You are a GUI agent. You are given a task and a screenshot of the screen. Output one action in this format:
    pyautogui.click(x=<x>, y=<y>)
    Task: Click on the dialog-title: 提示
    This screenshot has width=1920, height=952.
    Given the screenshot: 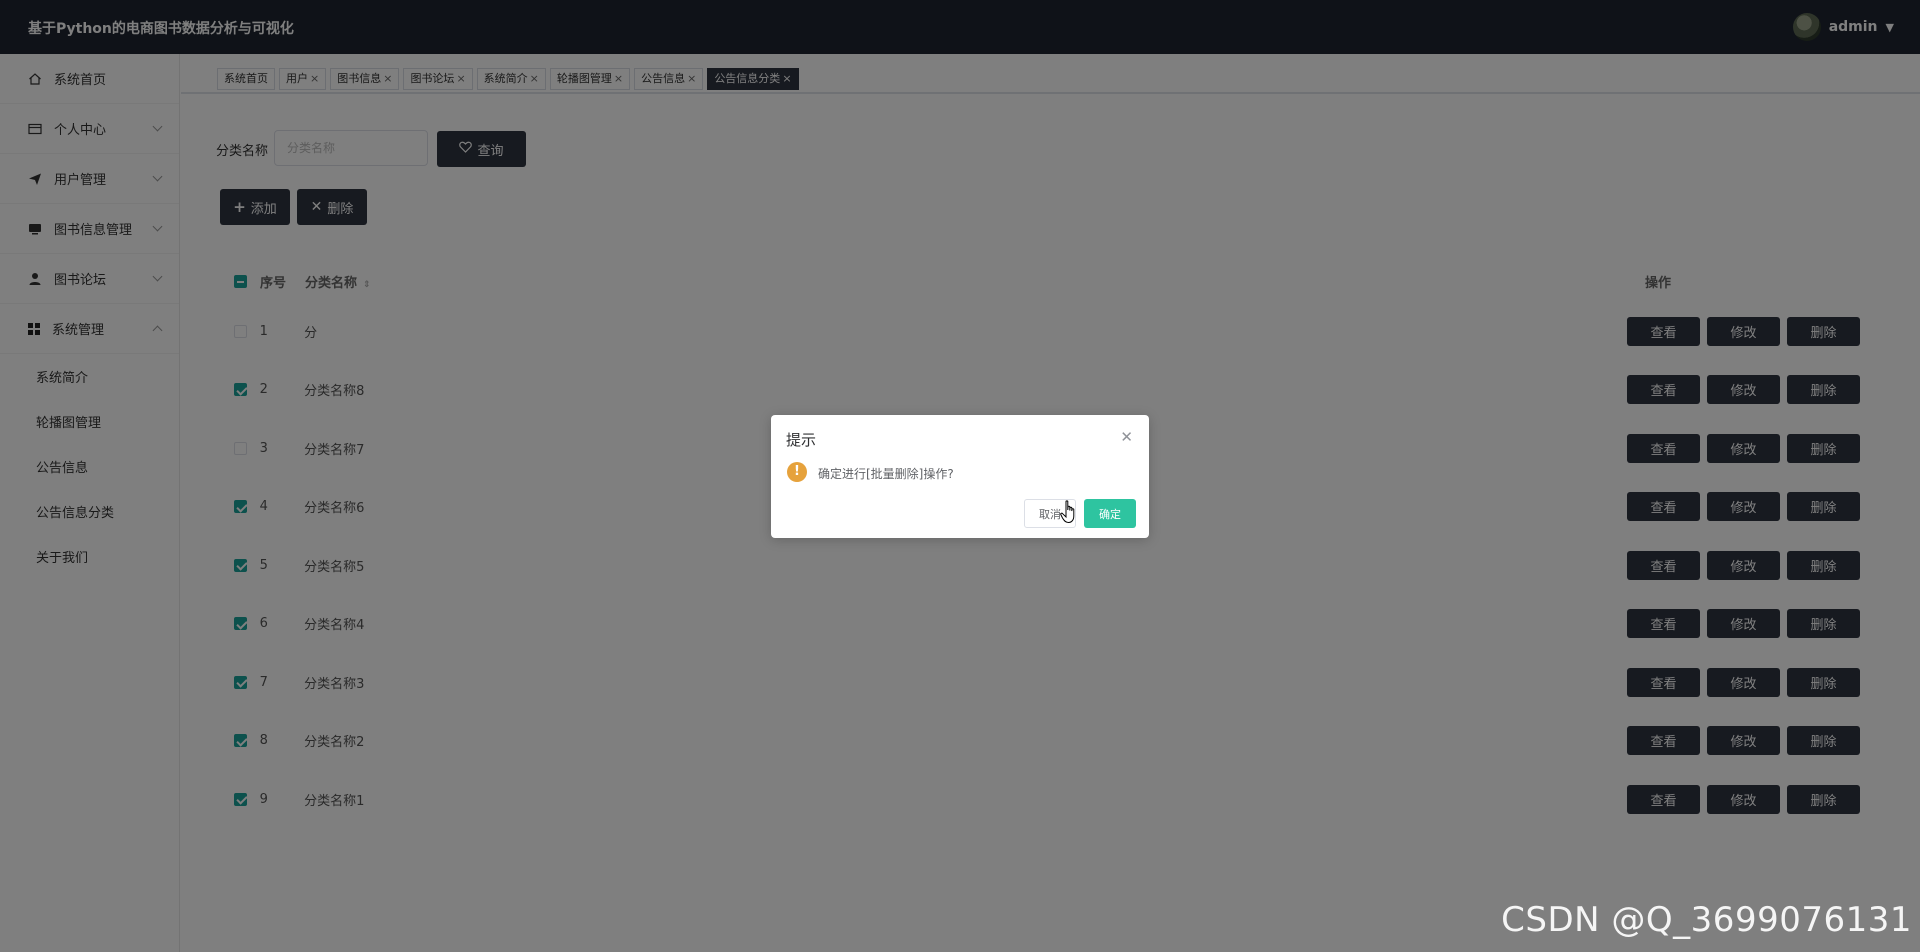 What is the action you would take?
    pyautogui.click(x=801, y=440)
    